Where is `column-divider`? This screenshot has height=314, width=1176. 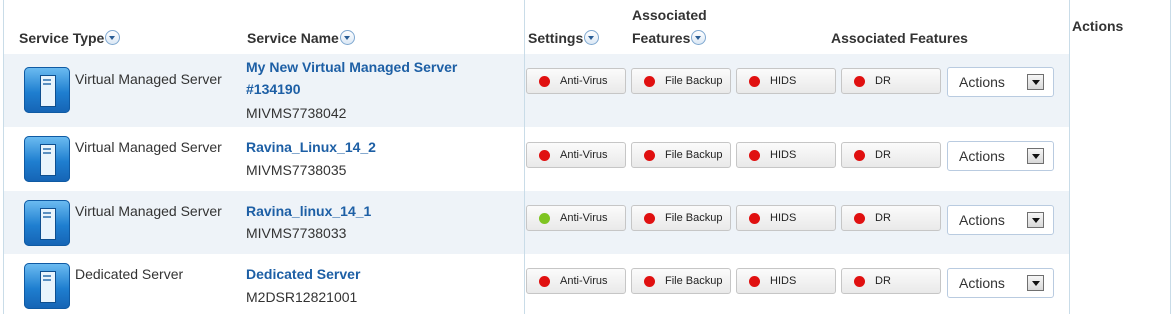 column-divider is located at coordinates (524, 157).